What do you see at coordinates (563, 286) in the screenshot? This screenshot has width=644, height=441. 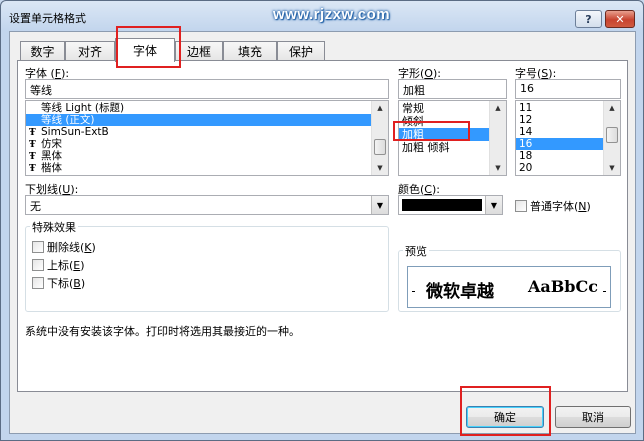 I see `preview-sample-en: AaBbCc` at bounding box center [563, 286].